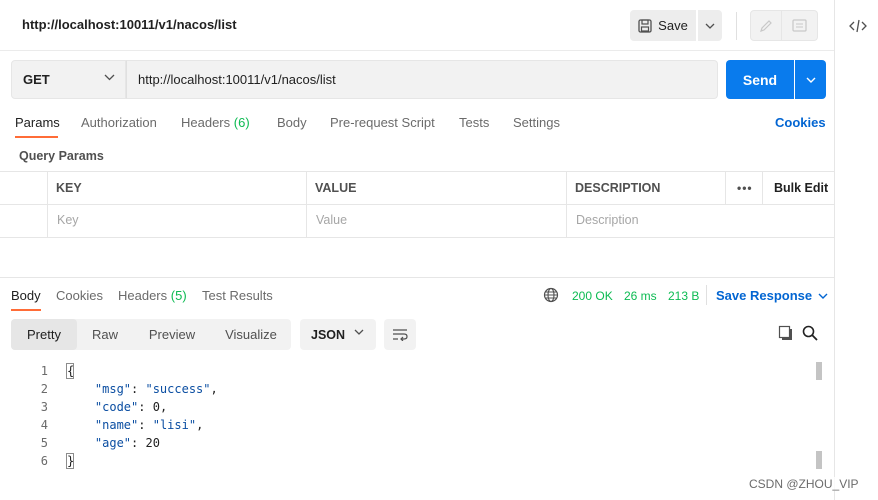 This screenshot has height=500, width=878. What do you see at coordinates (834, 250) in the screenshot?
I see `right-sidebar-border` at bounding box center [834, 250].